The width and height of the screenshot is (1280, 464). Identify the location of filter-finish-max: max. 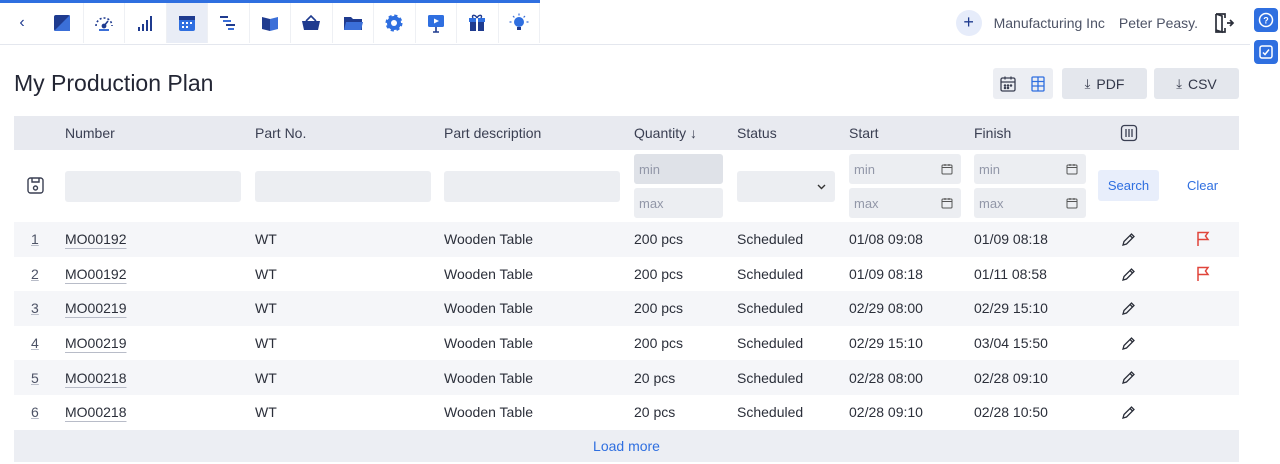
(1030, 203).